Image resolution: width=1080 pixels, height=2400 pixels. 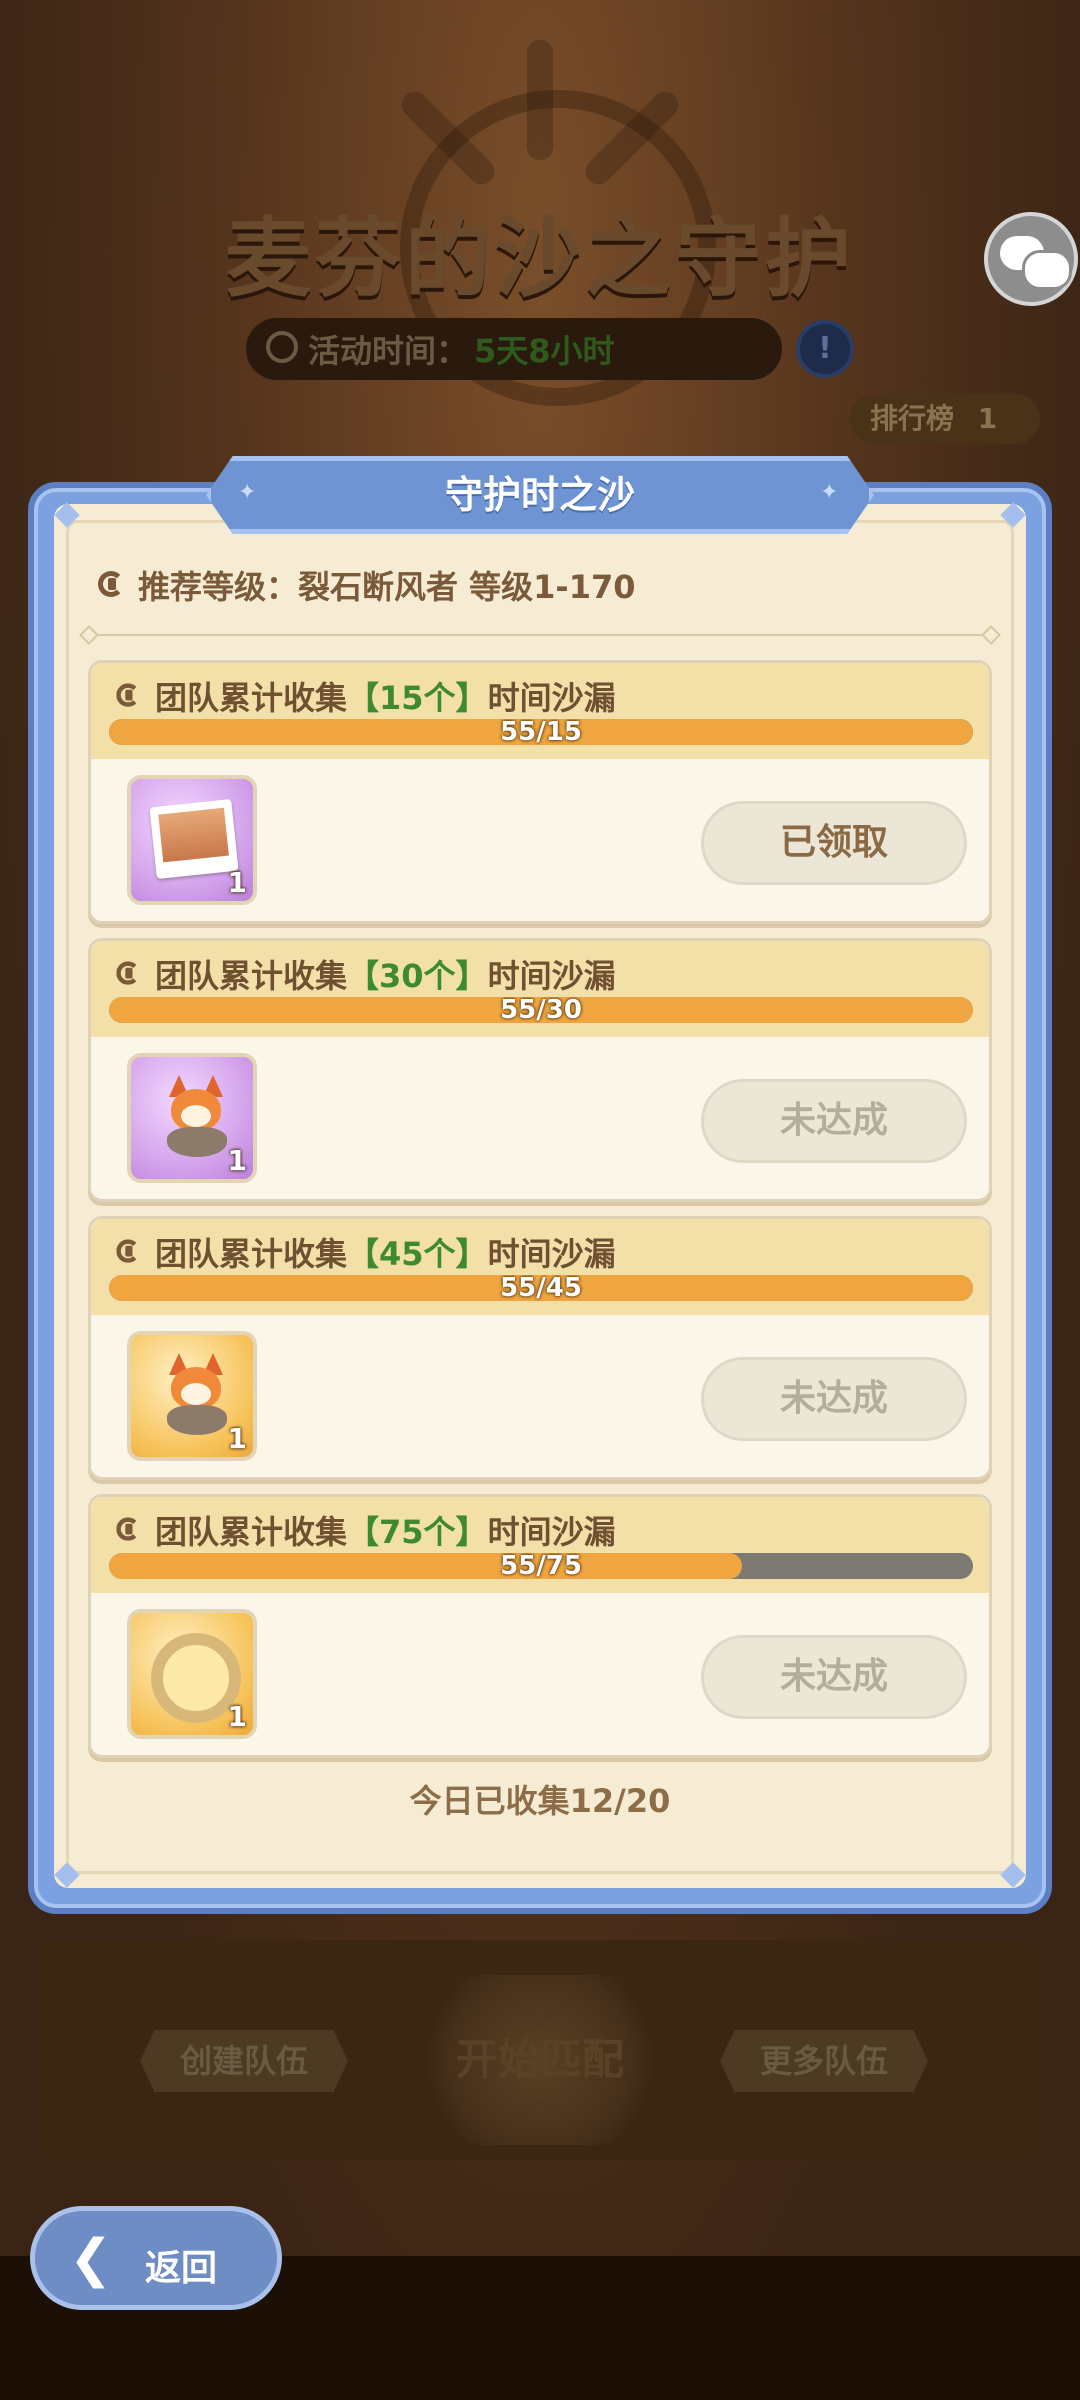 What do you see at coordinates (1047, 270) in the screenshot?
I see `chat-bubble-icon` at bounding box center [1047, 270].